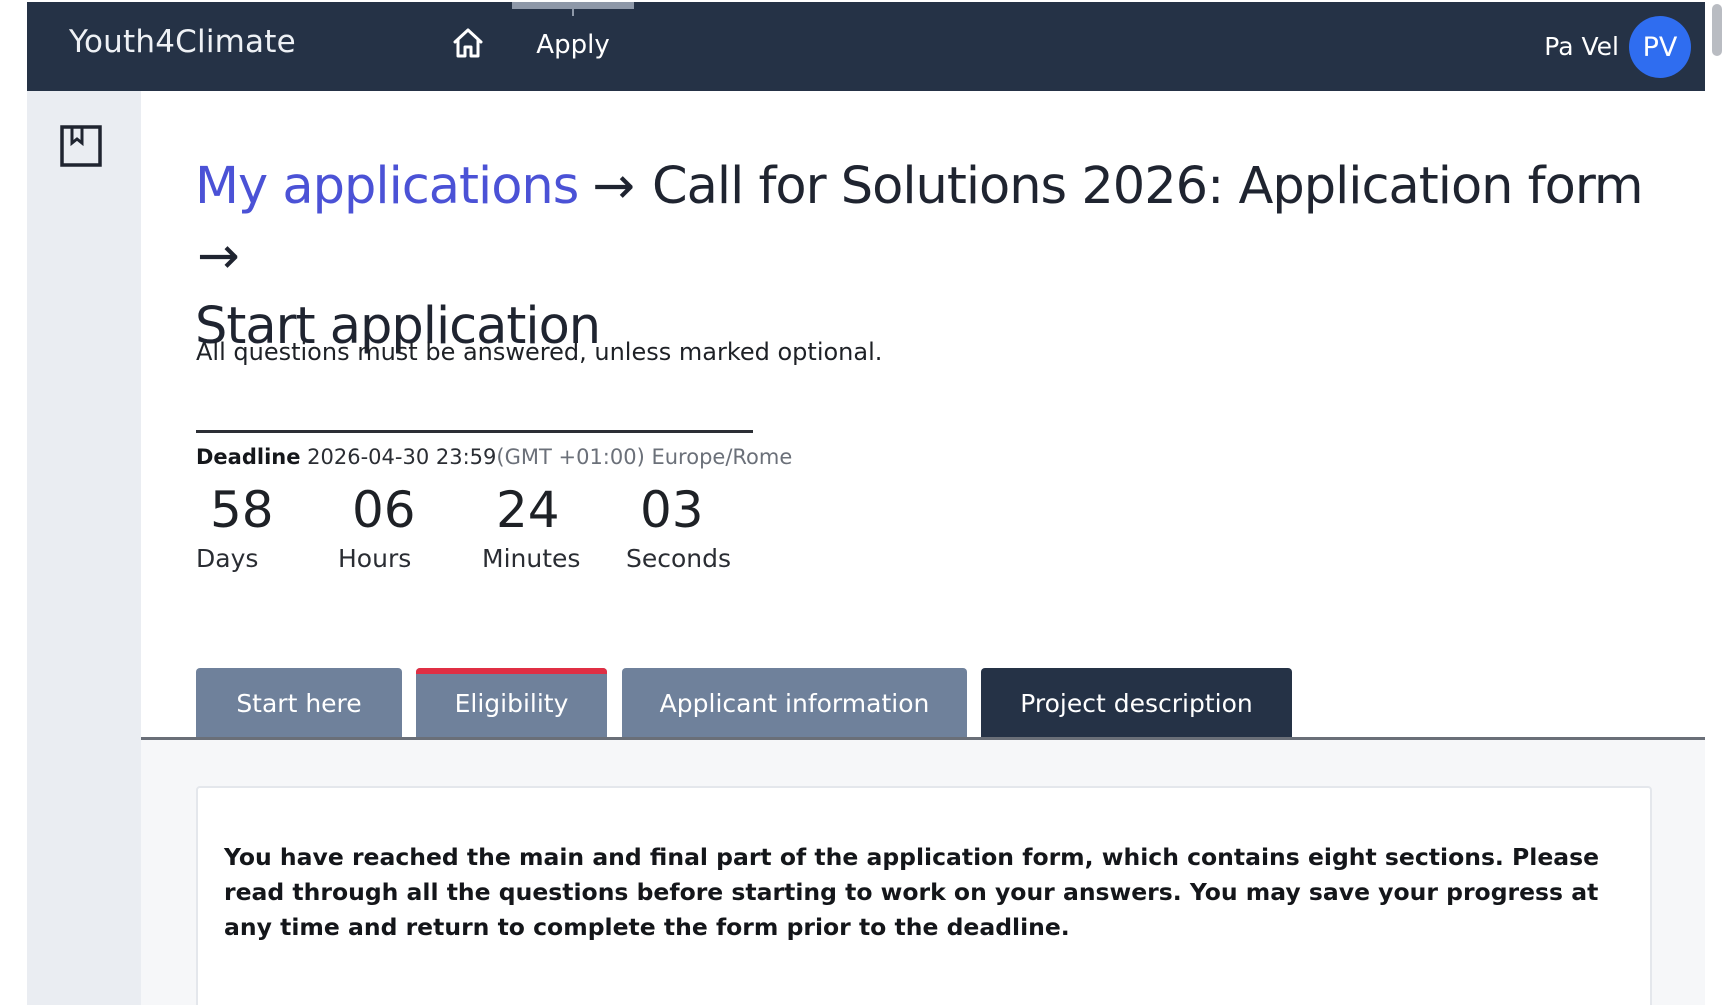 The width and height of the screenshot is (1726, 1007). I want to click on deadline-timezone: (GMT +01:00) Europe/Rome, so click(644, 457).